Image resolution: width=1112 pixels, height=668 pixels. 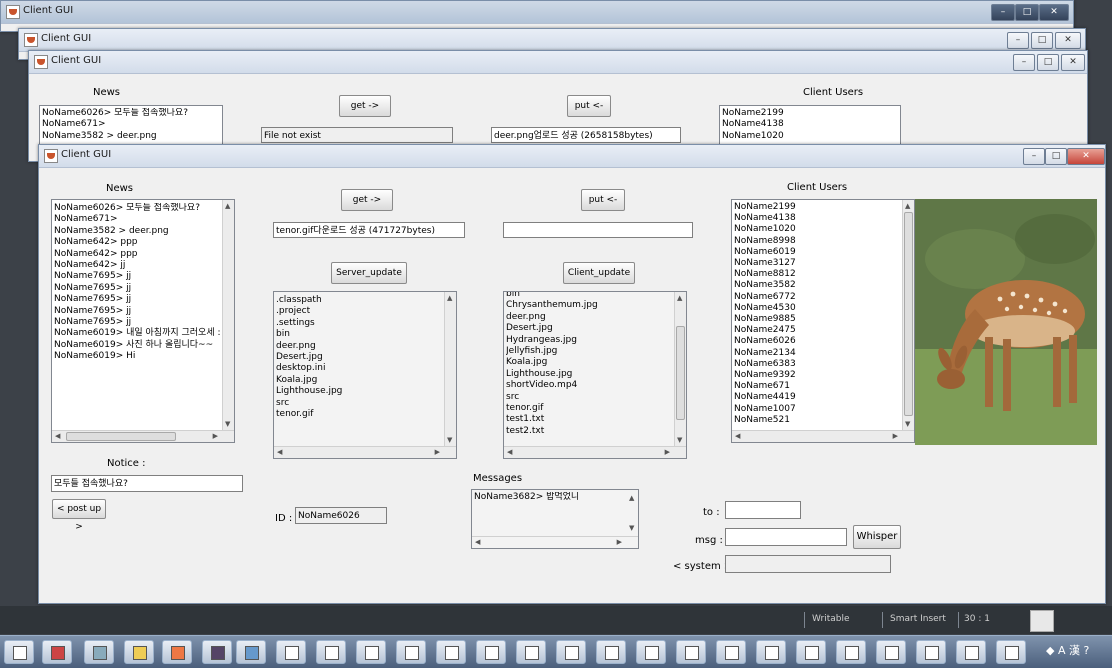 What do you see at coordinates (590, 351) in the screenshot?
I see `list-item: Jellyfish.jpg` at bounding box center [590, 351].